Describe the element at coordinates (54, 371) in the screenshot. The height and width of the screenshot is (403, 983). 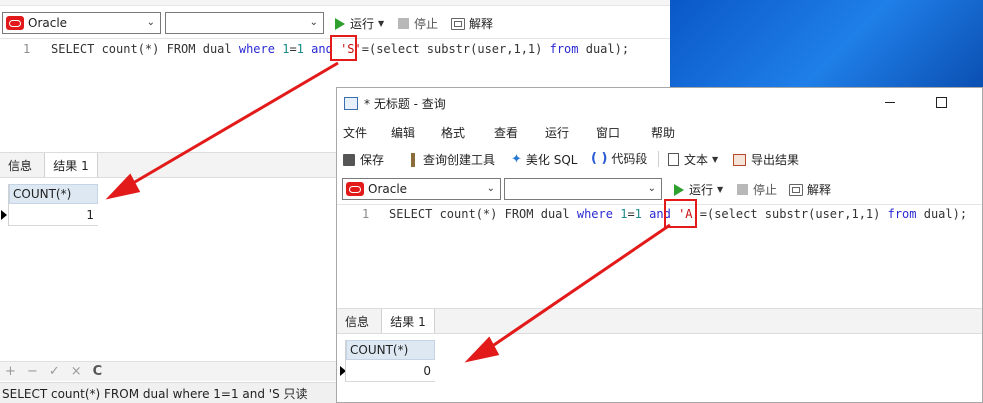
I see `apply-icon: ✓` at that location.